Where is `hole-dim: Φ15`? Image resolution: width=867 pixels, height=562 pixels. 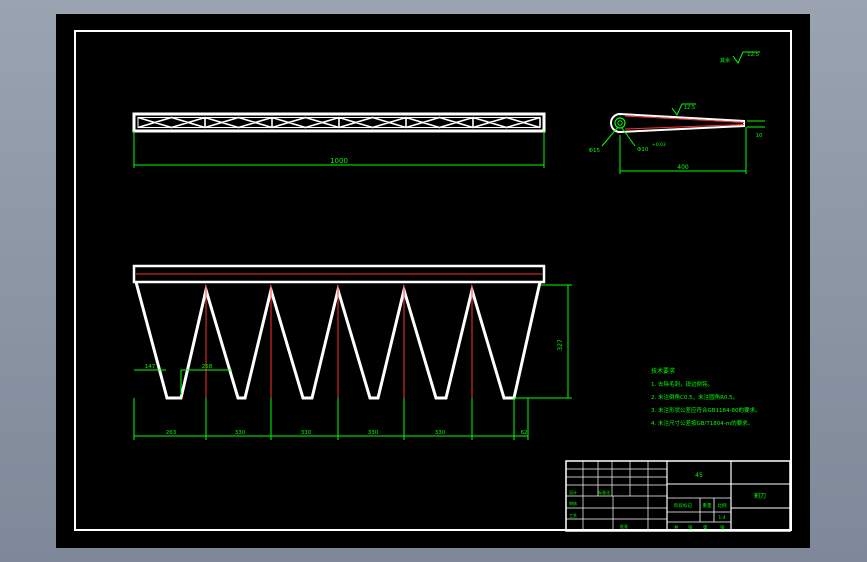 hole-dim: Φ15 is located at coordinates (595, 151).